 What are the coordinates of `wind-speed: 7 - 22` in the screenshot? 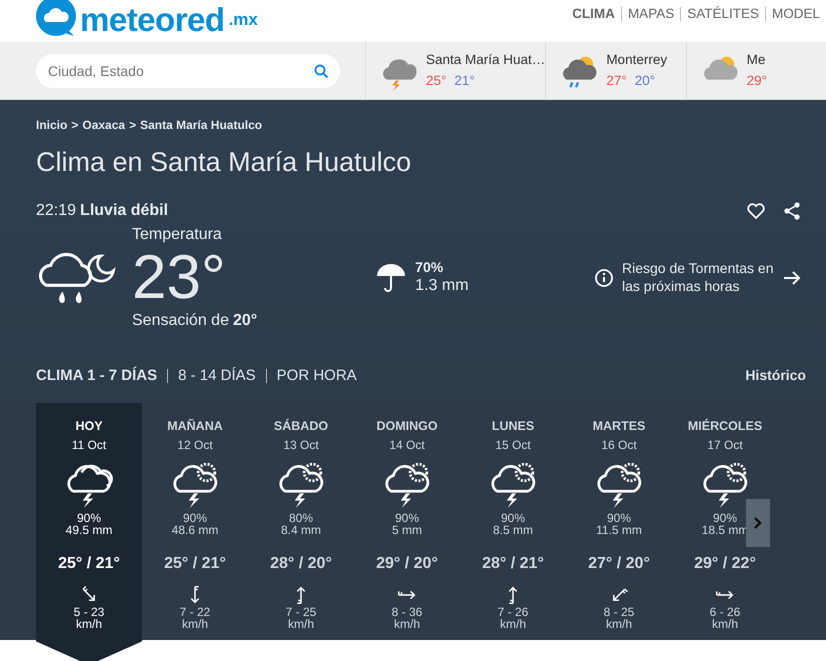 It's located at (195, 612).